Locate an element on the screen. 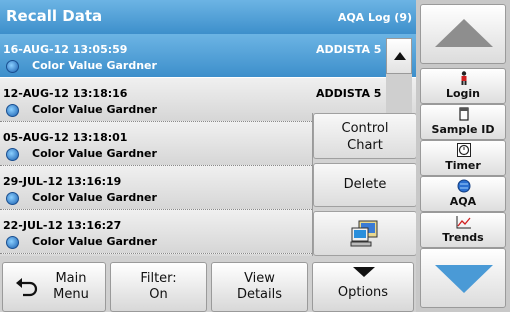  sample-id-label: Sample ID is located at coordinates (463, 129).